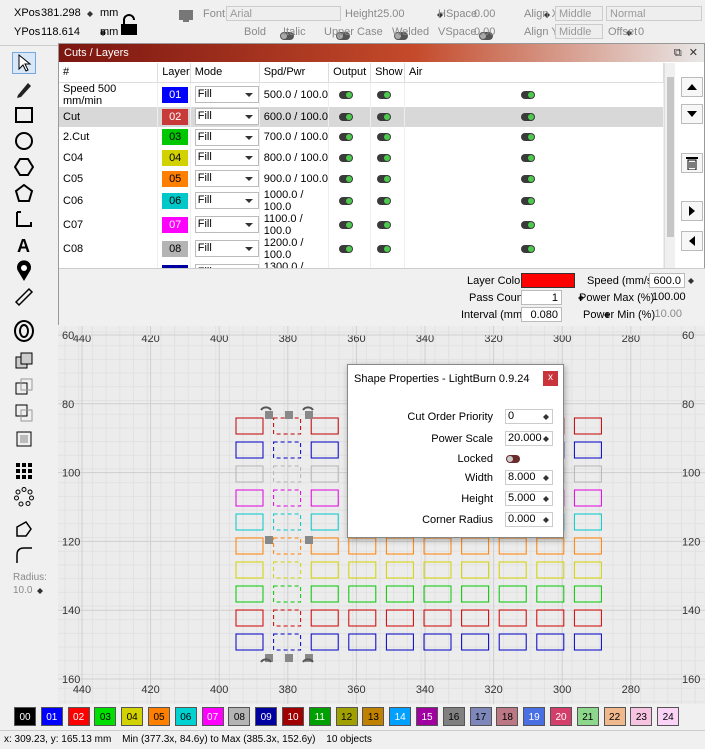  Describe the element at coordinates (175, 94) in the screenshot. I see `layer-number-badge: 01` at that location.